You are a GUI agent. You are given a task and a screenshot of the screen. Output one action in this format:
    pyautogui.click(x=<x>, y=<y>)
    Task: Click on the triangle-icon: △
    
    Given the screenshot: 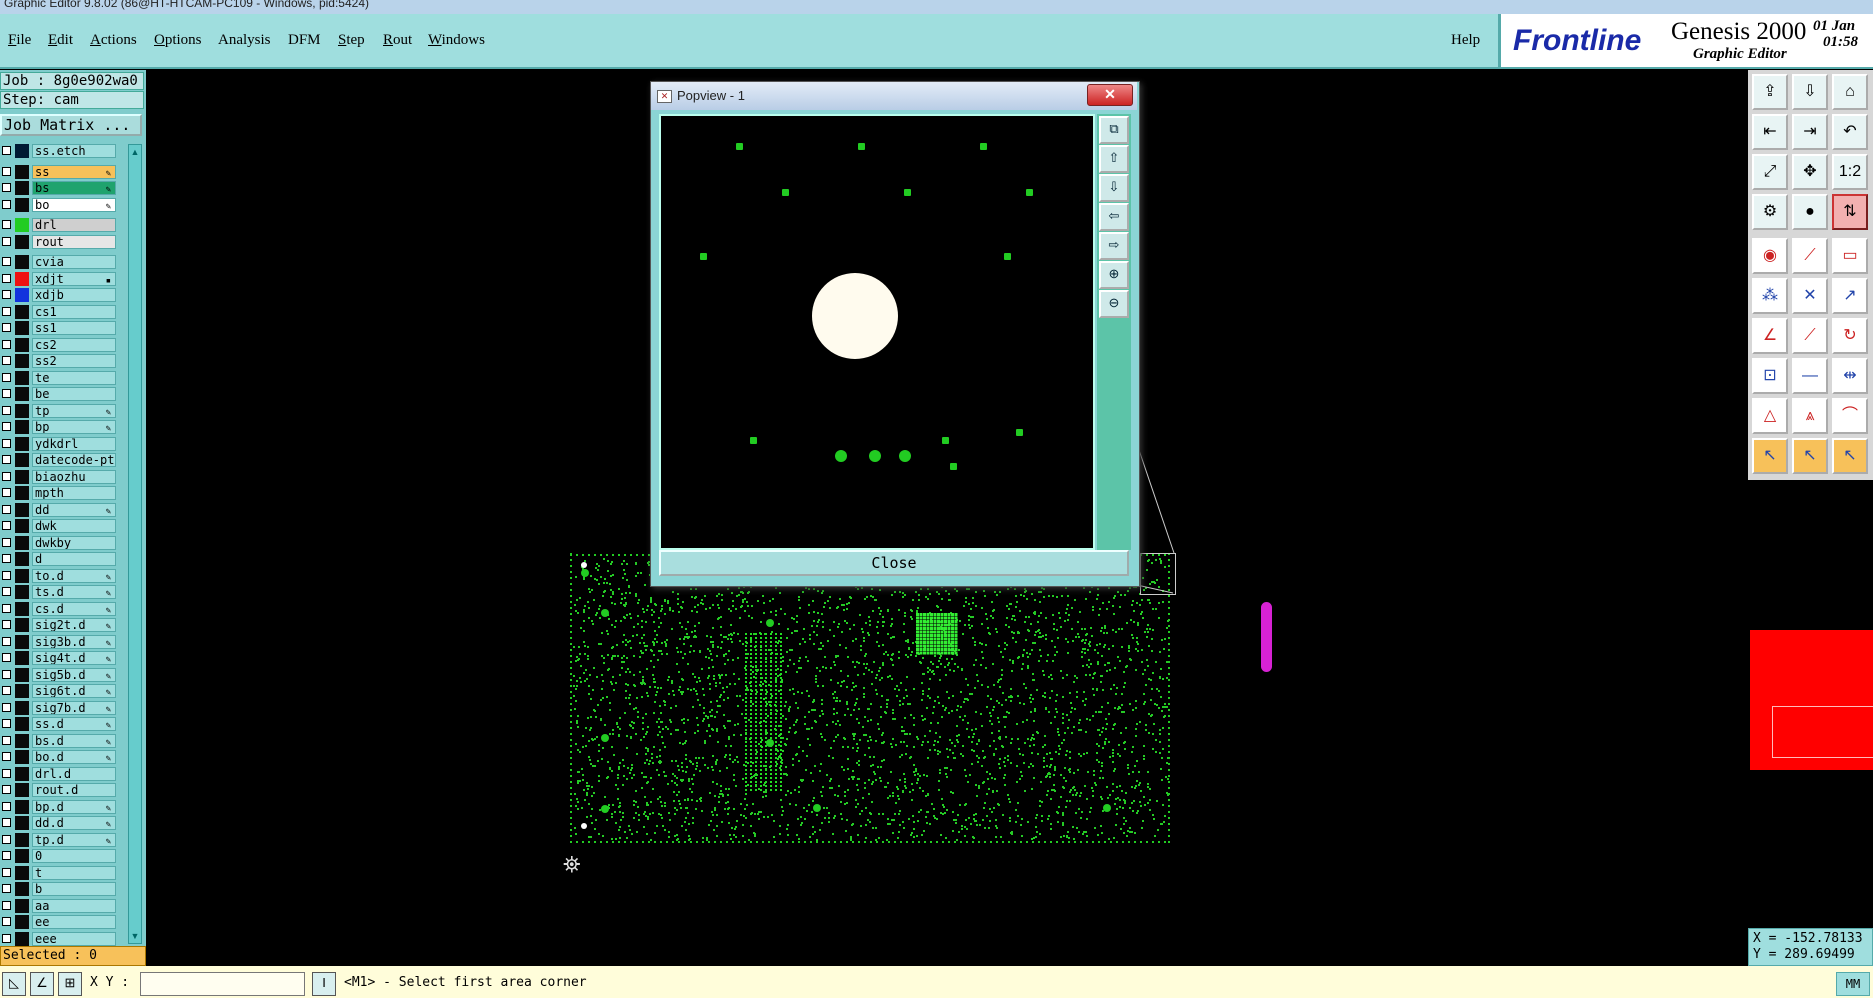 What is the action you would take?
    pyautogui.click(x=1770, y=416)
    